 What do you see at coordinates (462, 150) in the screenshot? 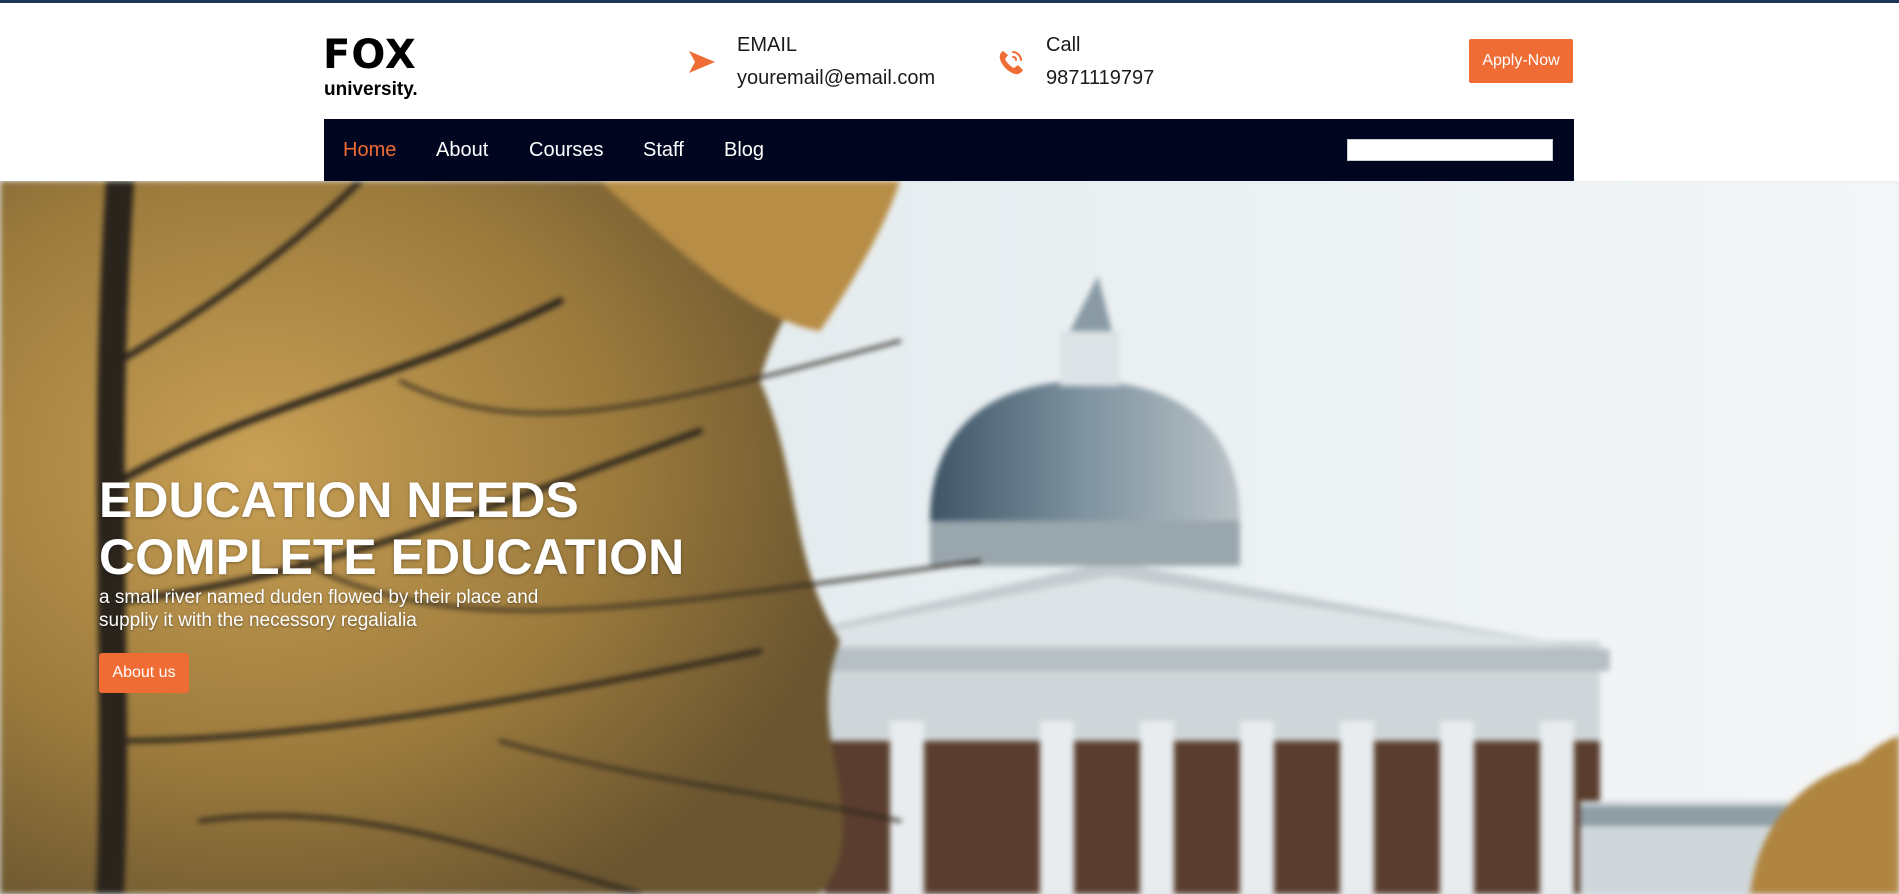
I see `nav-item-about: About` at bounding box center [462, 150].